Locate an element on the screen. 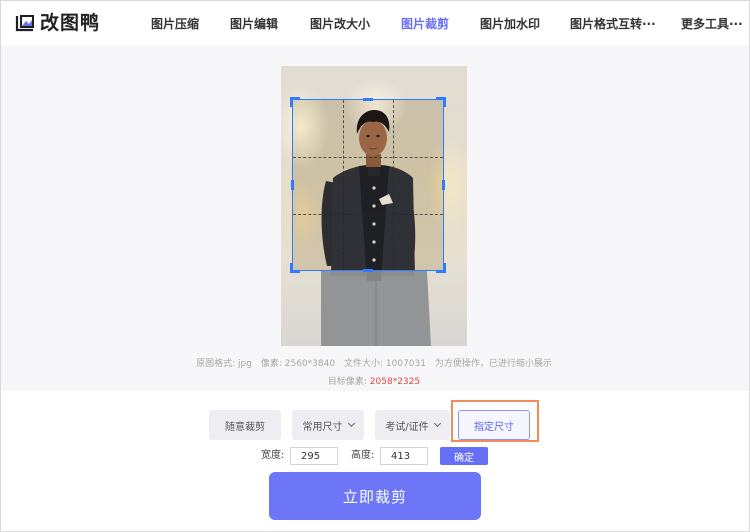 The height and width of the screenshot is (532, 750). pixels-value: 2560*3840 is located at coordinates (310, 364).